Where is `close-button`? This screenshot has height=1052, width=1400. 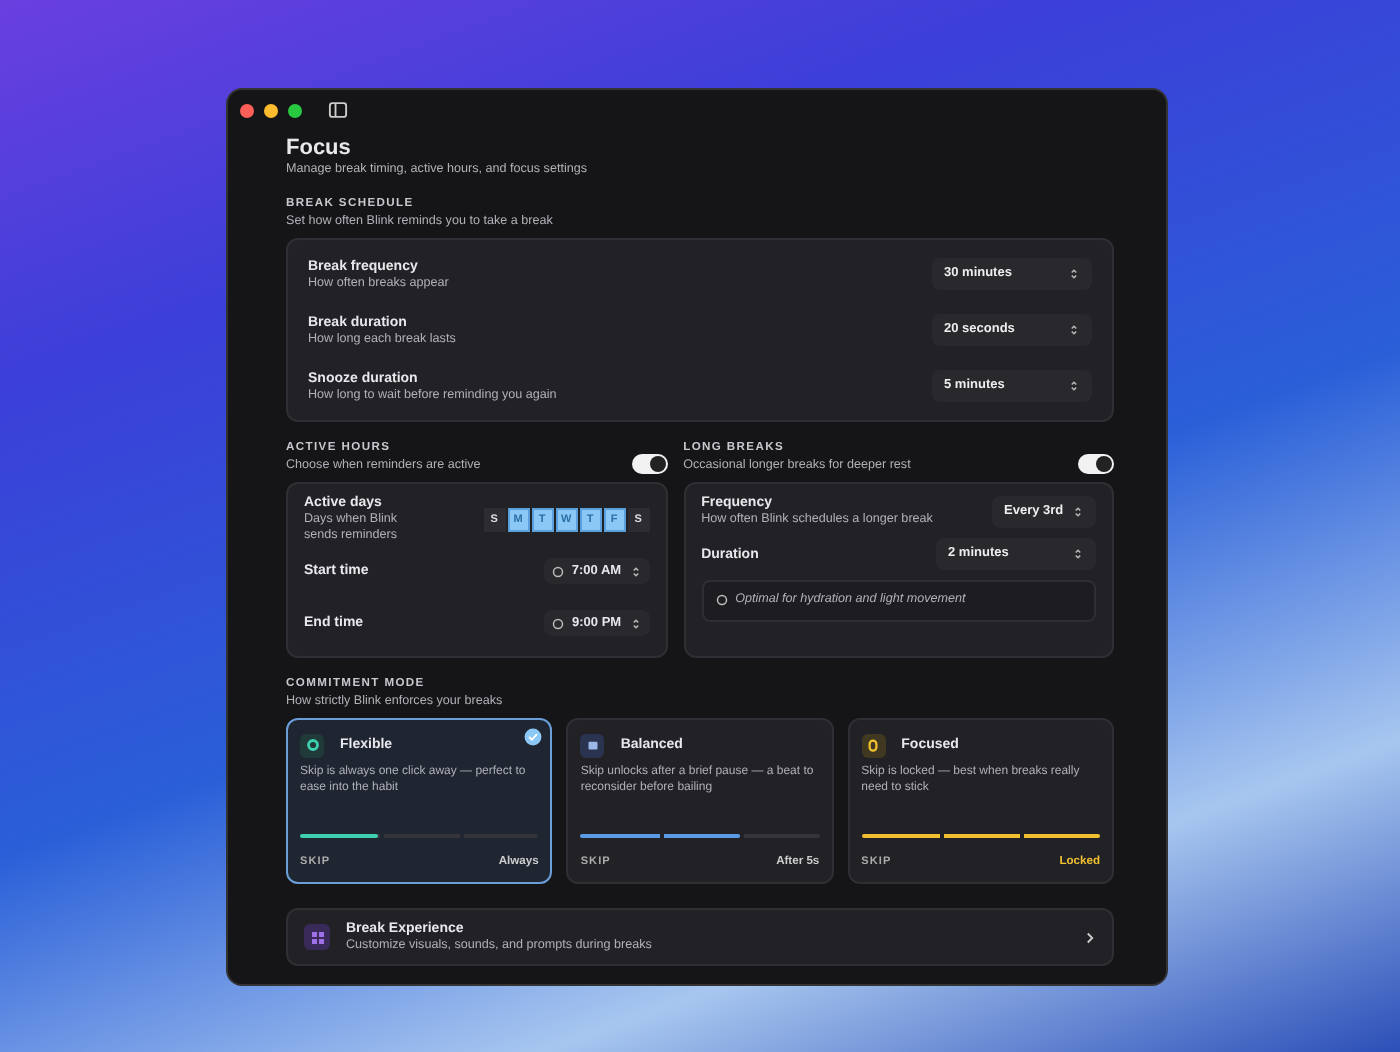 close-button is located at coordinates (247, 110).